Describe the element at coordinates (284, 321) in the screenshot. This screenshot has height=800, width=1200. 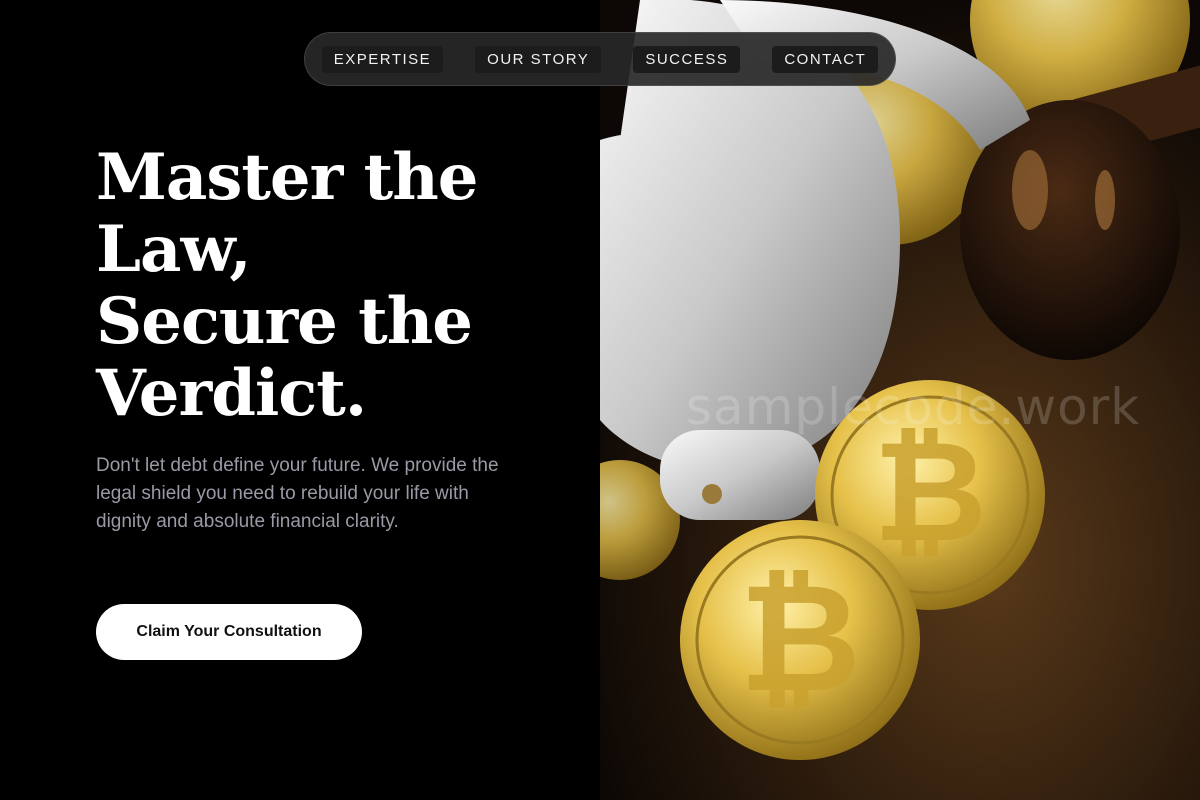
I see `headline-line-3: Secure the` at that location.